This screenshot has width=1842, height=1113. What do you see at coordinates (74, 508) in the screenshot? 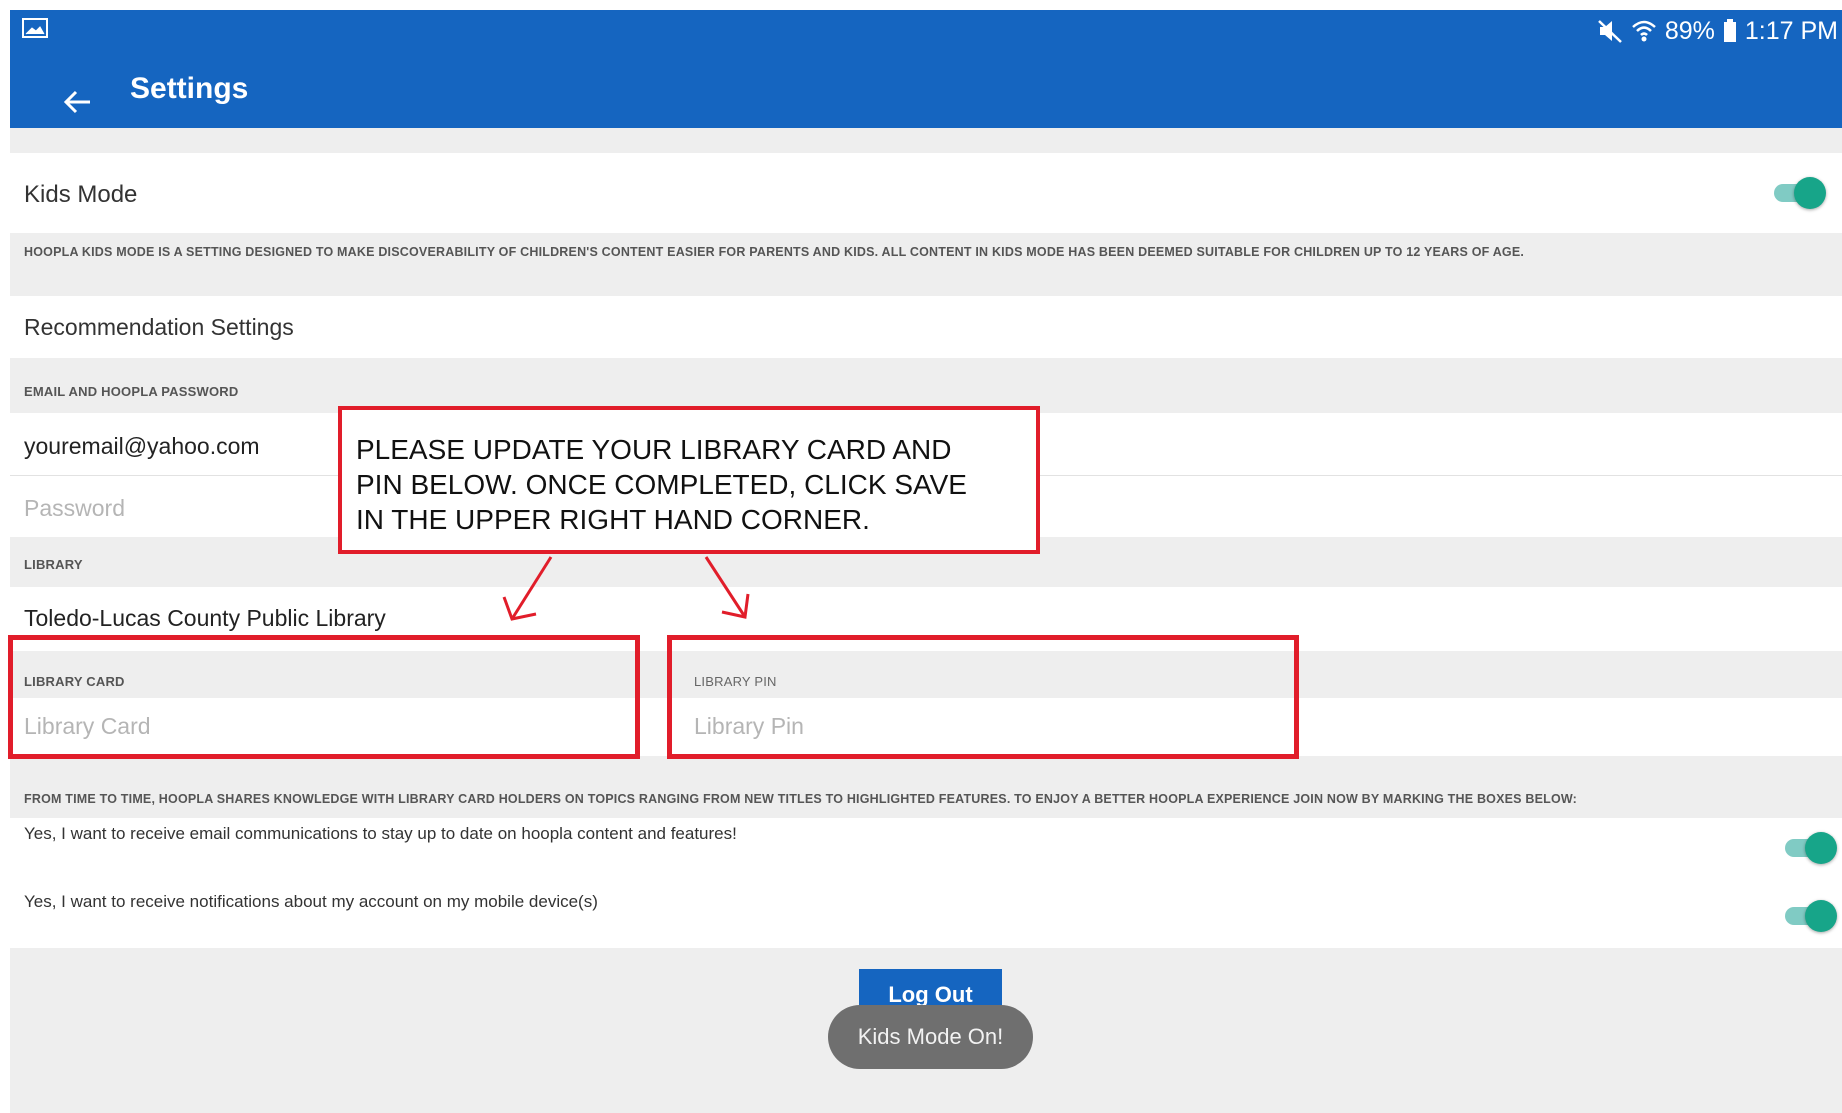
I see `password-field: Password` at bounding box center [74, 508].